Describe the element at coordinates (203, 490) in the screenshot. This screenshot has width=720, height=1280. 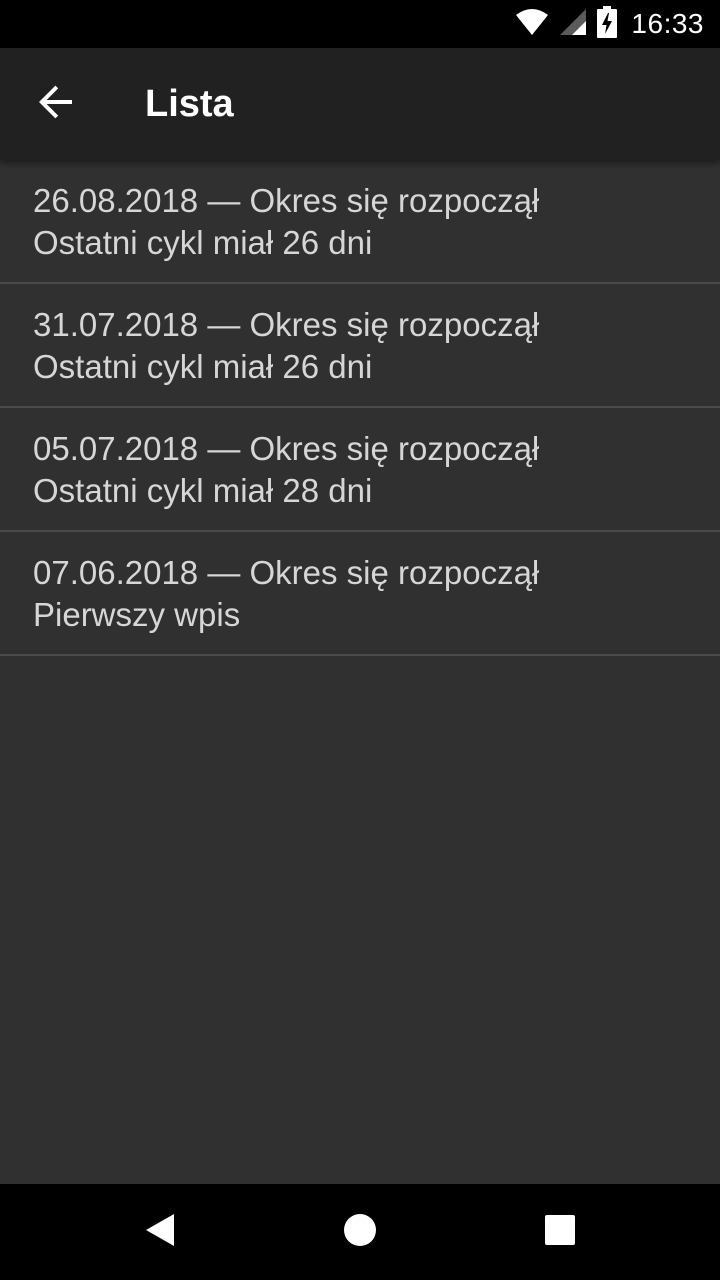
I see `list-item-subtitle: Ostatni cykl miał 28 dni` at that location.